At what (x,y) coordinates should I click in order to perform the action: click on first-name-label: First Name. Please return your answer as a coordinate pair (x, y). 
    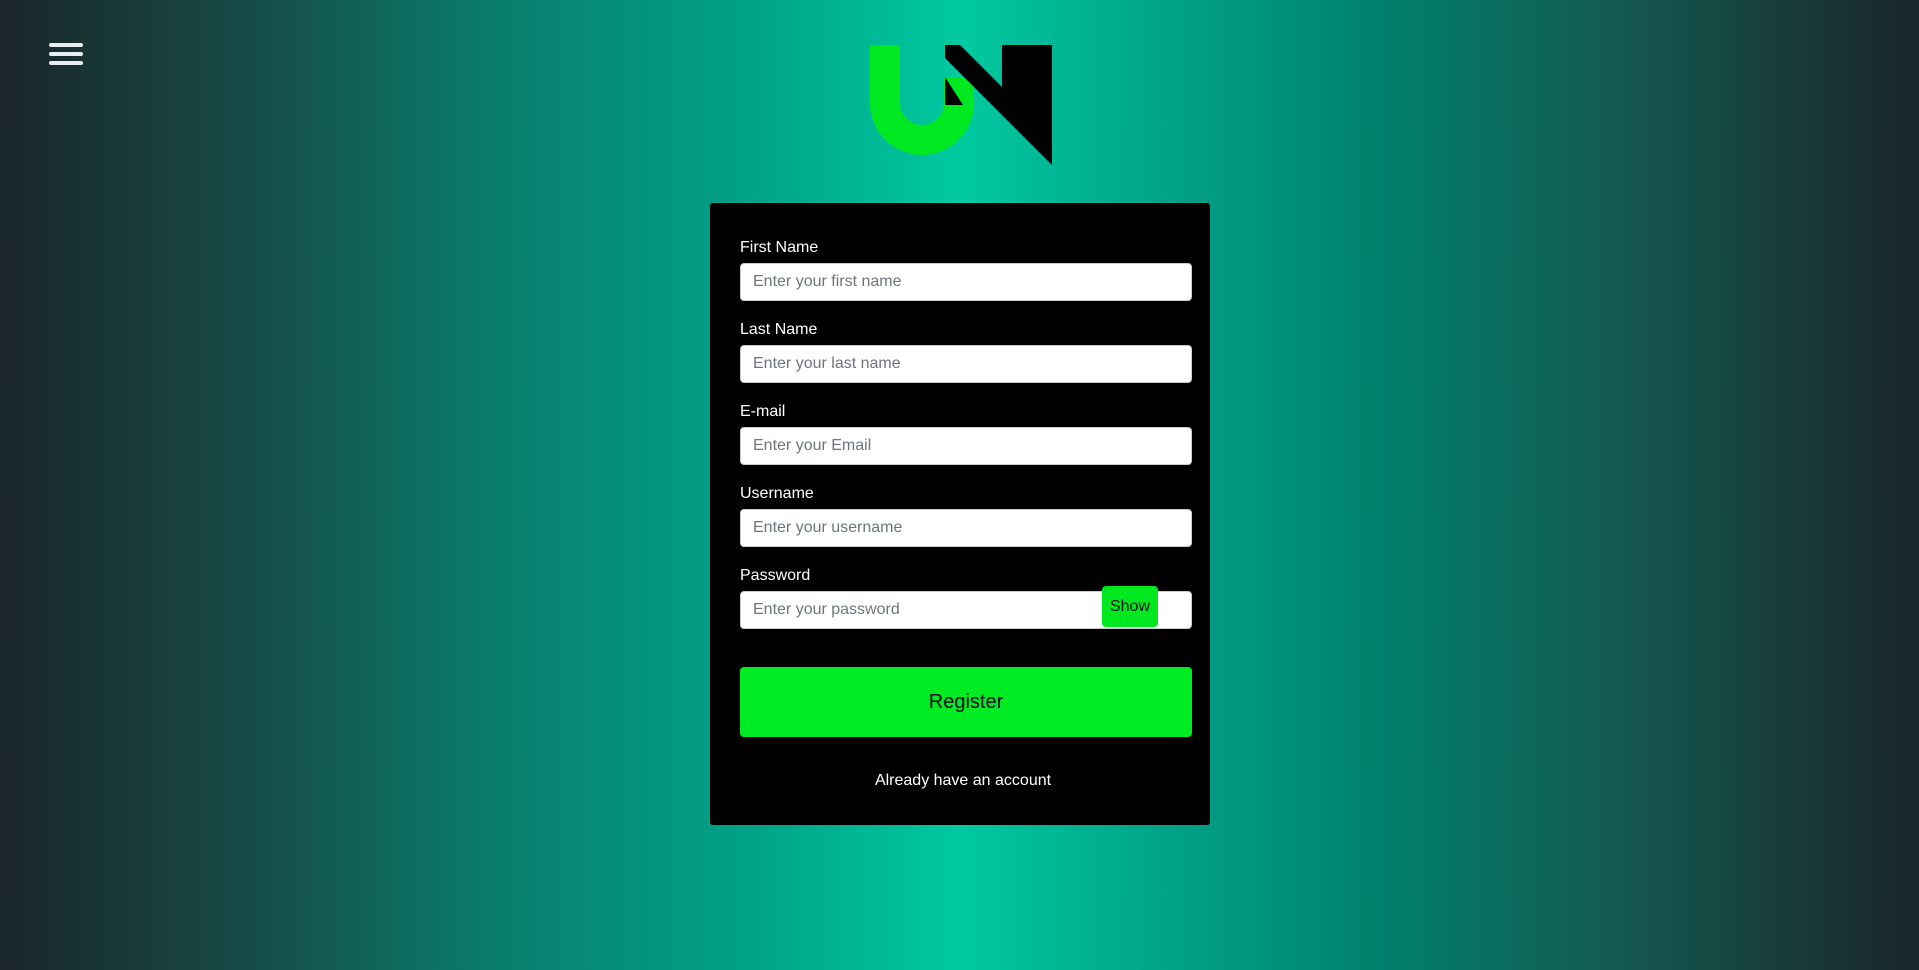
    Looking at the image, I should click on (779, 247).